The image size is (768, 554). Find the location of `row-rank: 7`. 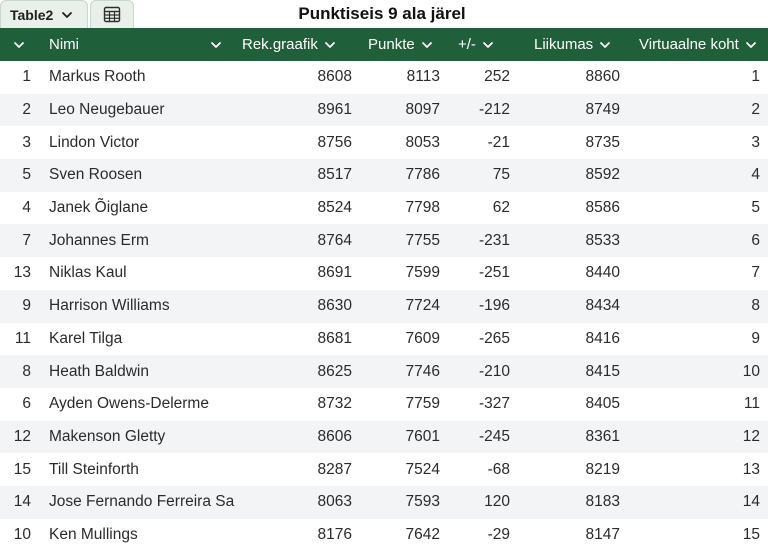

row-rank: 7 is located at coordinates (26, 240).